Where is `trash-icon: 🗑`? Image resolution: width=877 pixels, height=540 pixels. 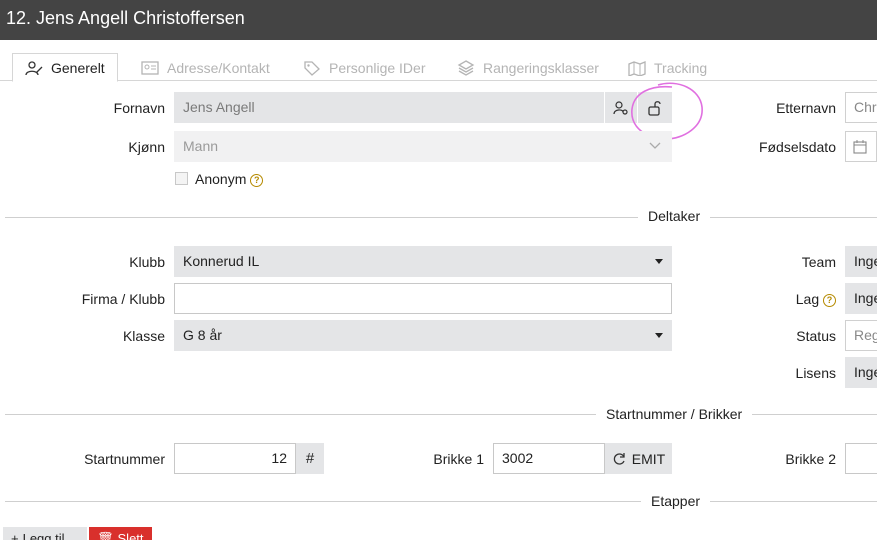 trash-icon: 🗑 is located at coordinates (105, 535).